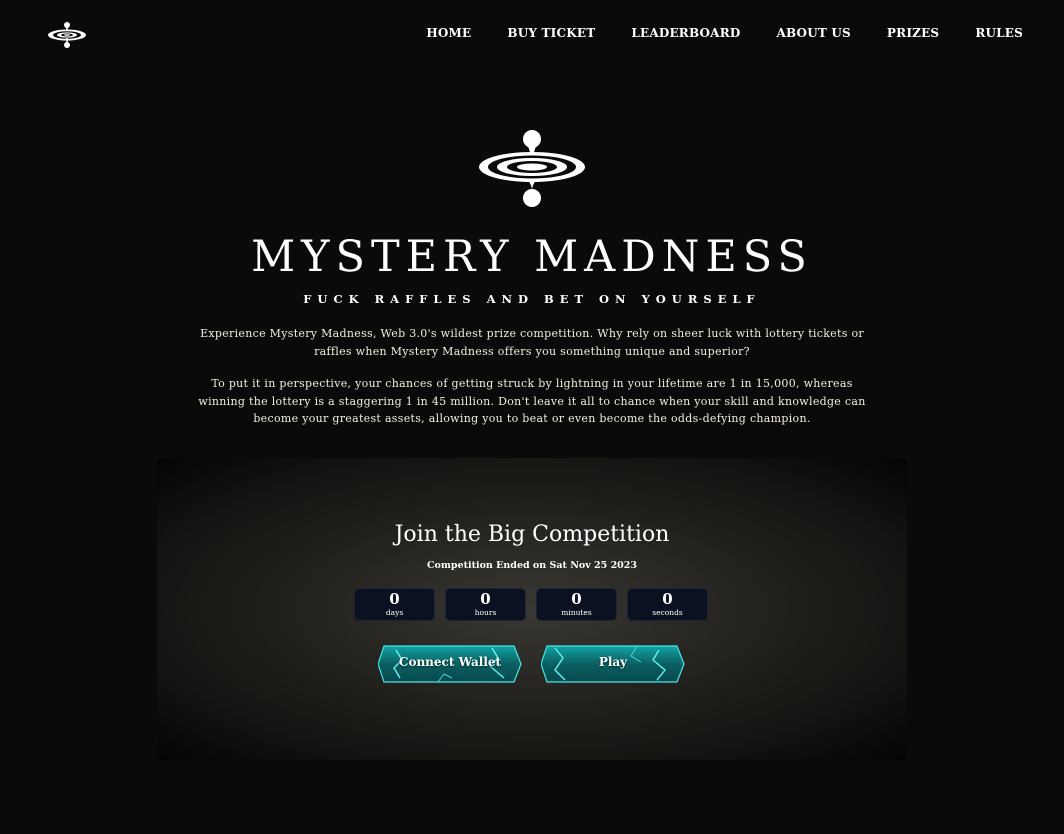 Image resolution: width=1064 pixels, height=834 pixels. What do you see at coordinates (551, 33) in the screenshot?
I see `nav-buy-ticket-link: BUY TICKET` at bounding box center [551, 33].